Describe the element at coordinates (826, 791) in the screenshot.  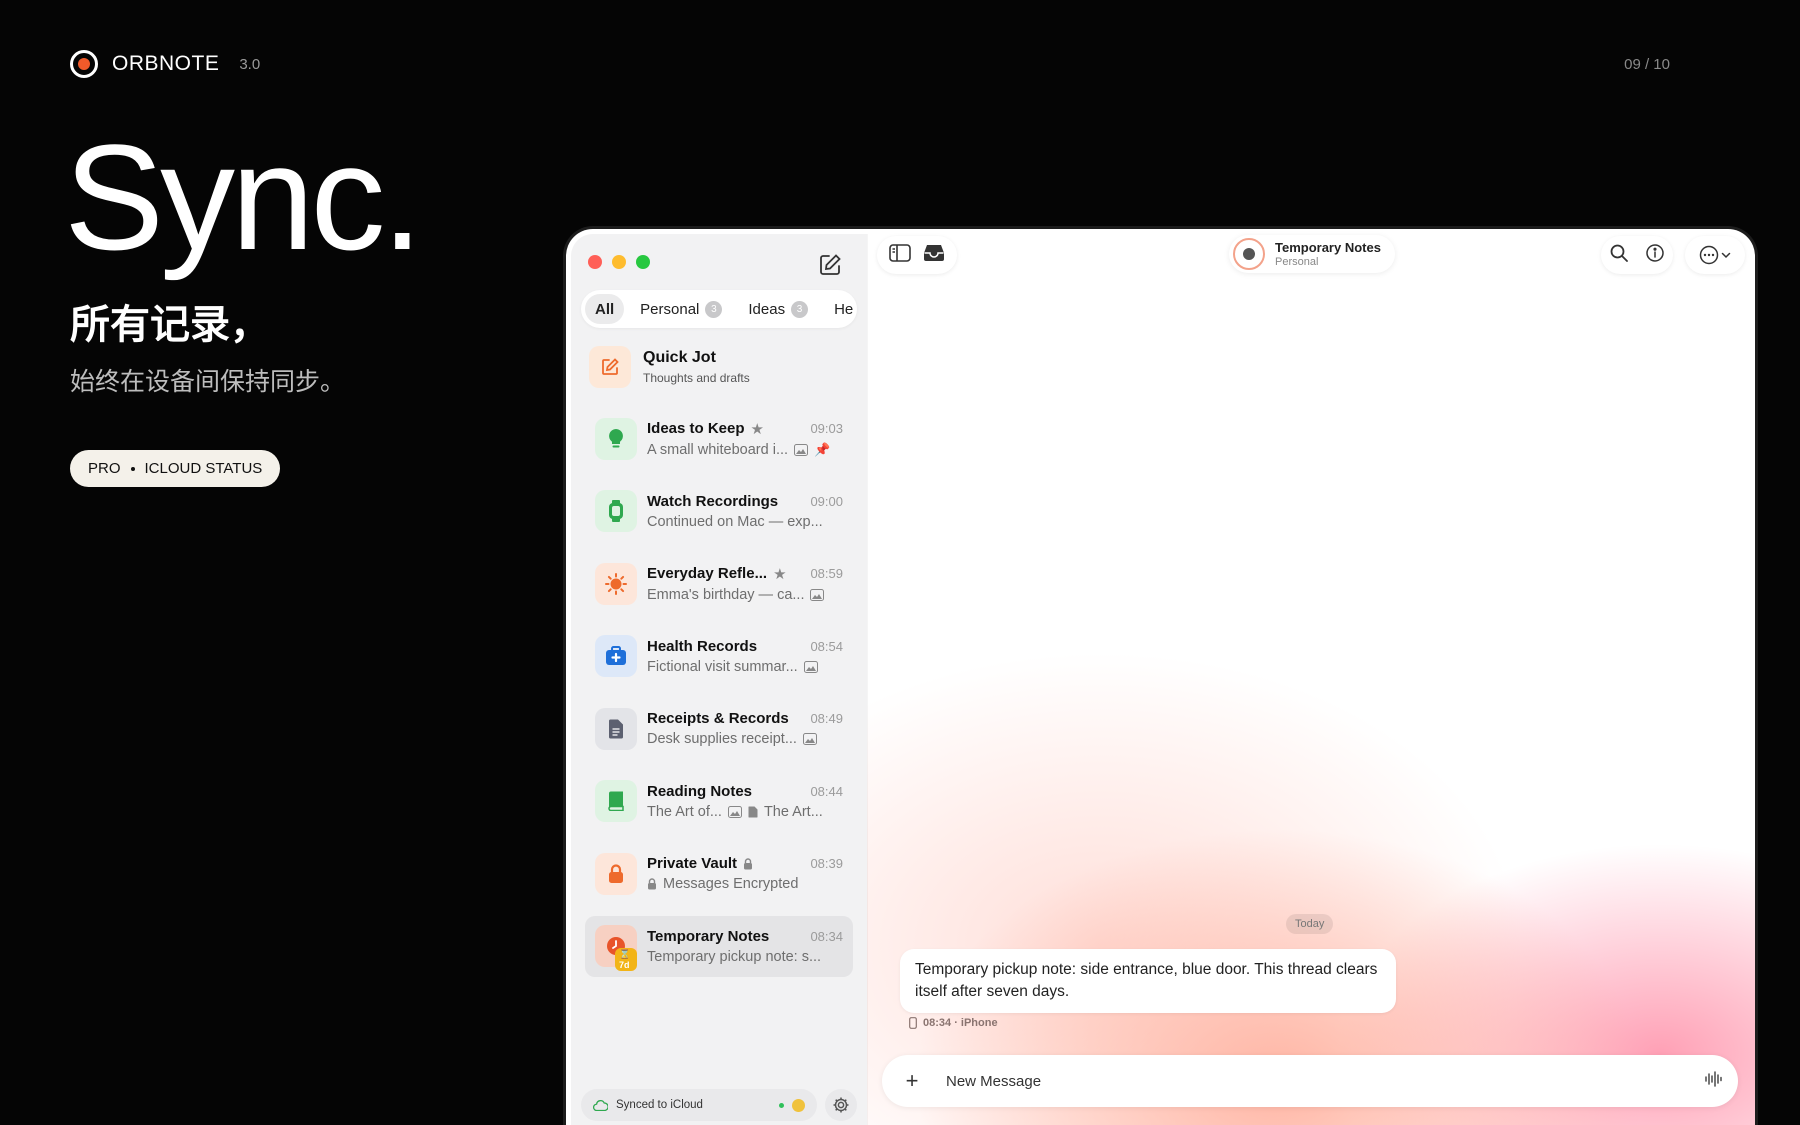
I see `note-time: 08:44` at that location.